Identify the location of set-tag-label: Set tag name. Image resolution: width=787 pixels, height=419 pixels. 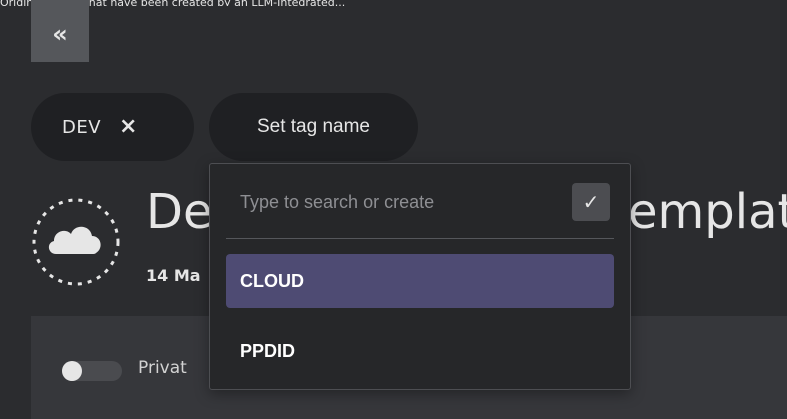
(313, 126).